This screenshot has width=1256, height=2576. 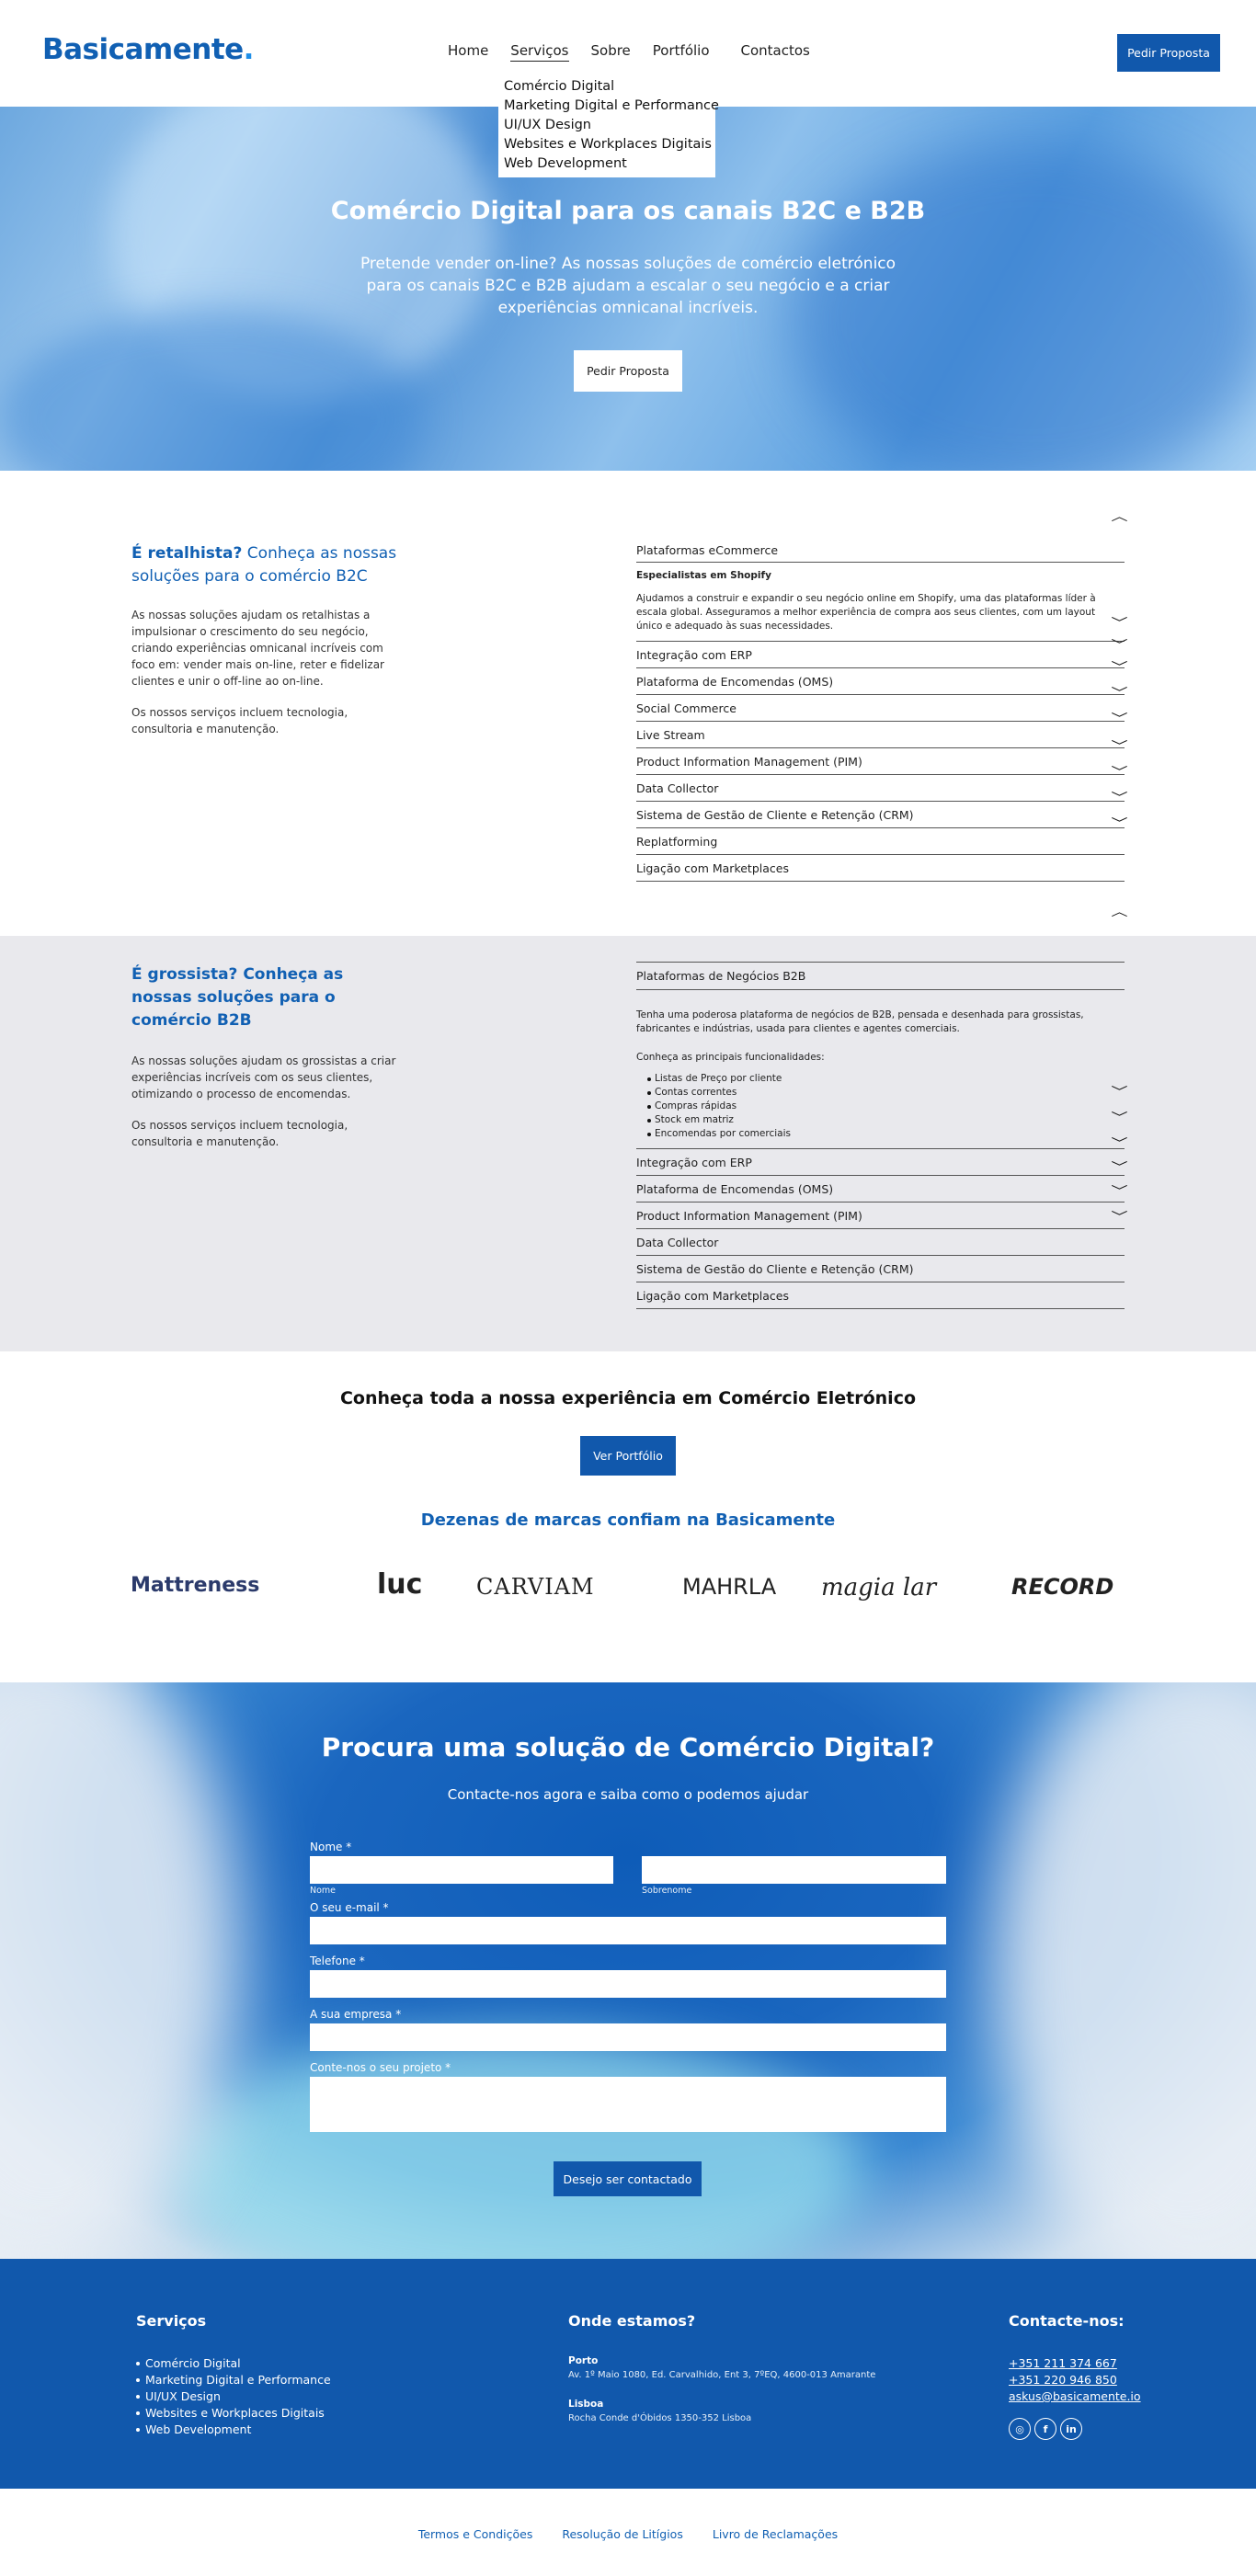 What do you see at coordinates (611, 106) in the screenshot?
I see `dropdown-item: Marketing Digital e Performance` at bounding box center [611, 106].